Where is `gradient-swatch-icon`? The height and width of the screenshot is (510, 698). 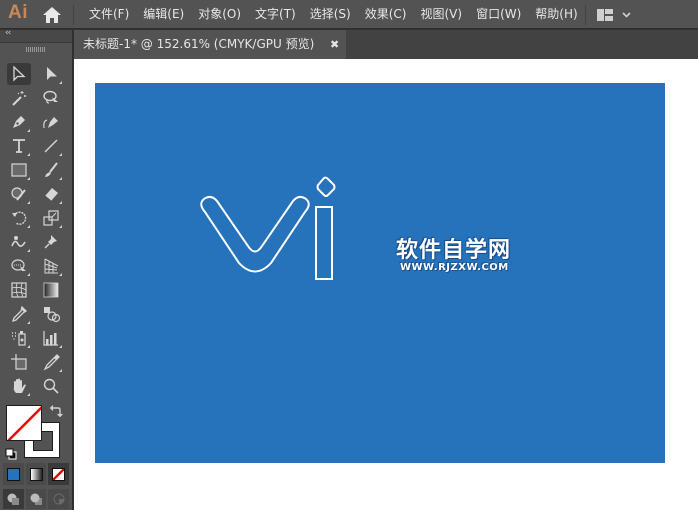 gradient-swatch-icon is located at coordinates (36, 474).